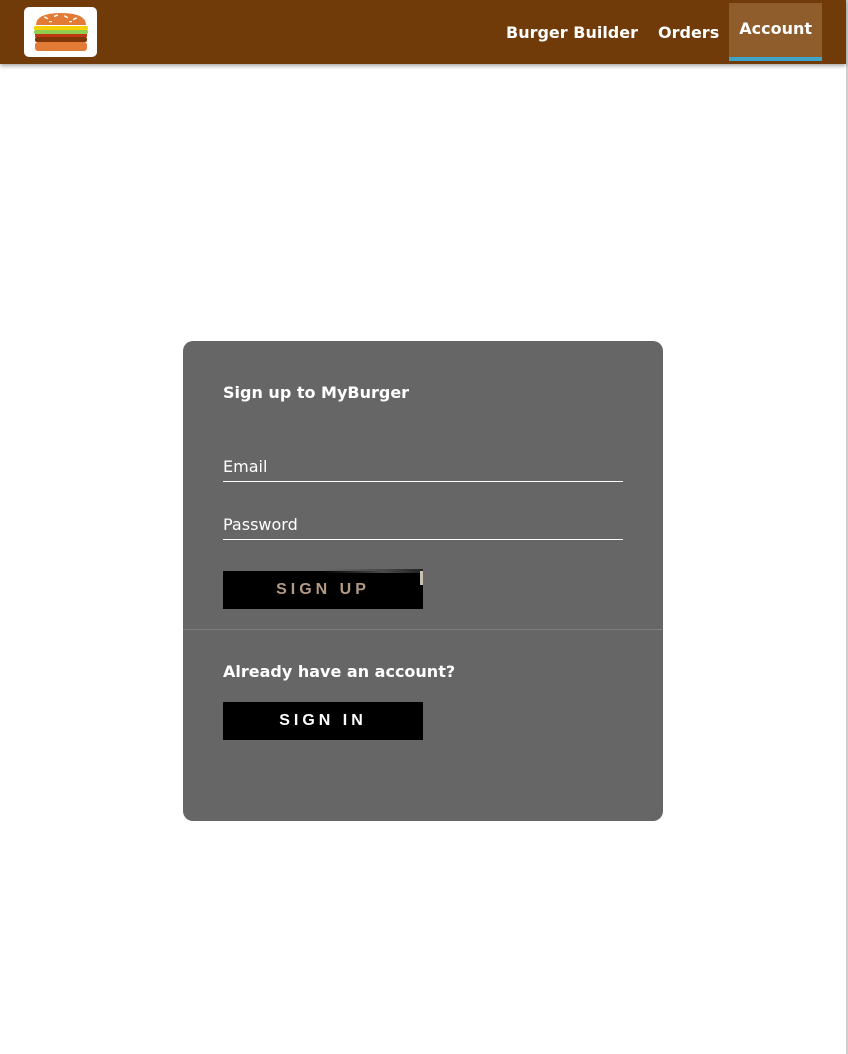 The height and width of the screenshot is (1054, 848). I want to click on nav-burger-builder-label: Burger Builder, so click(572, 32).